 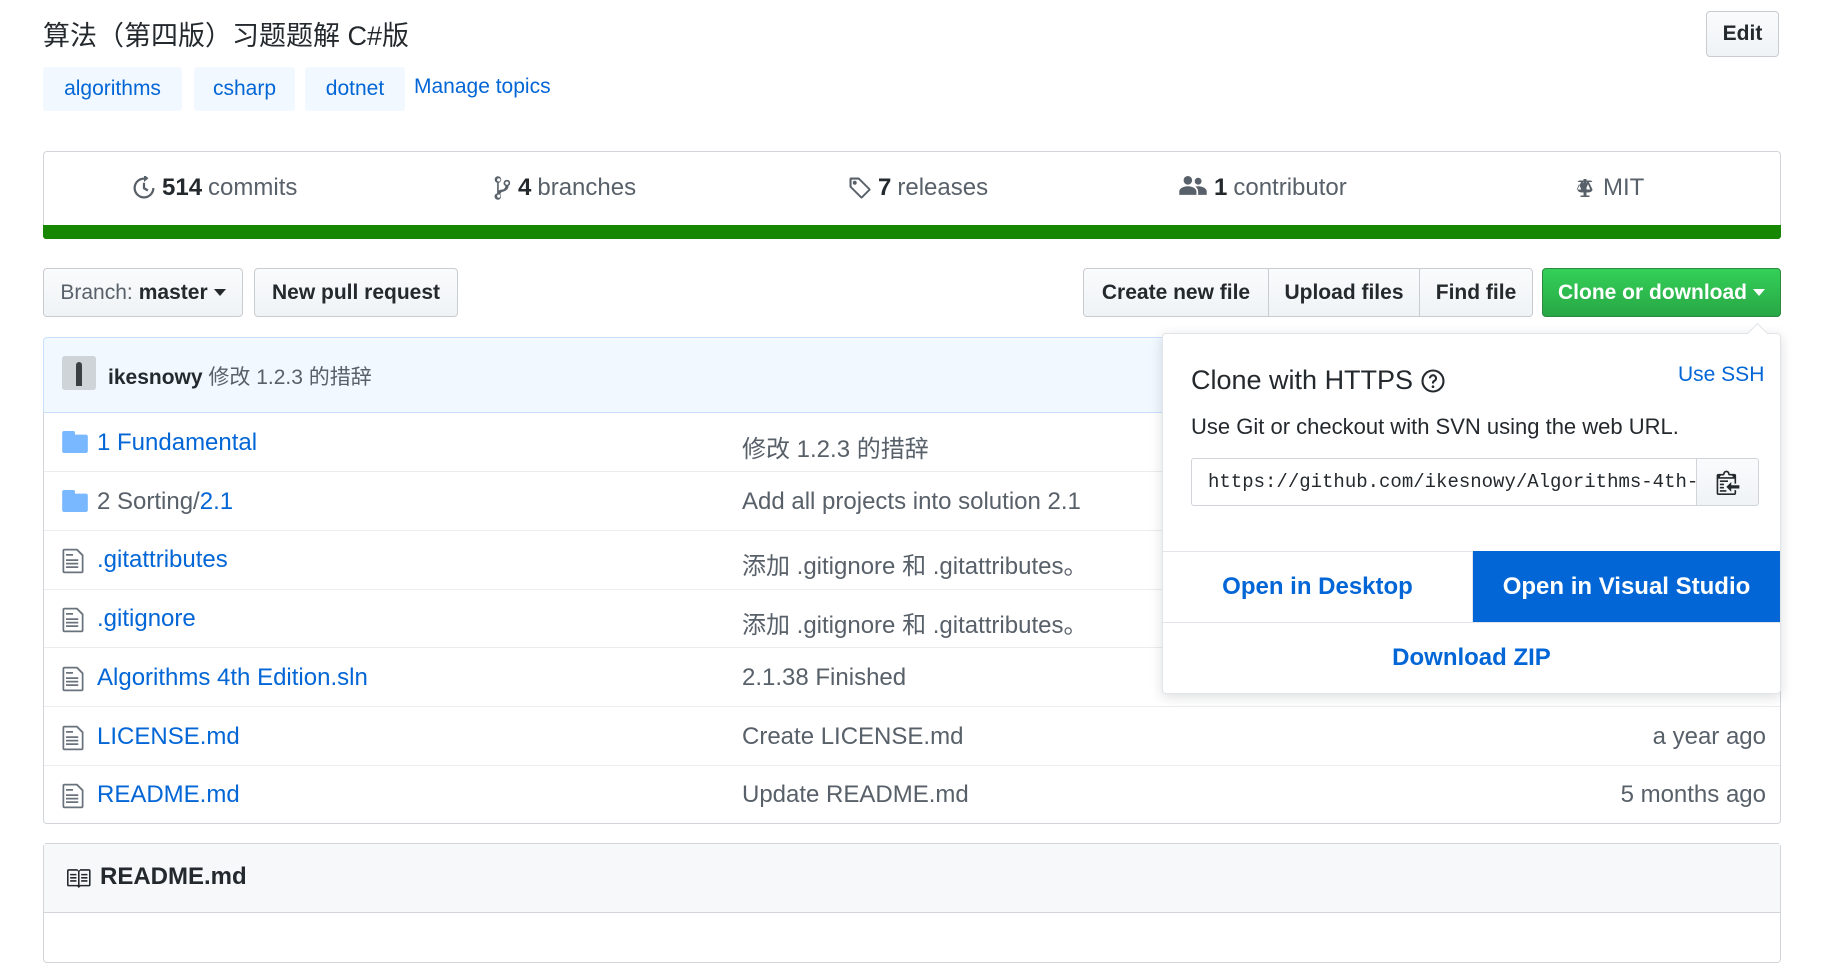 What do you see at coordinates (482, 87) in the screenshot?
I see `manage-topics-link: Manage topics` at bounding box center [482, 87].